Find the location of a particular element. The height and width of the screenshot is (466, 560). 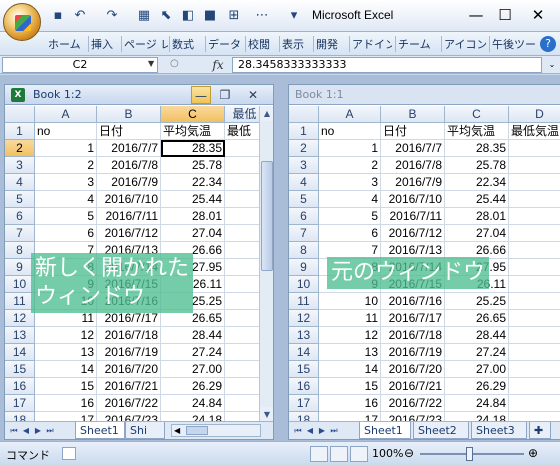

table-cell: 2016/7/16 is located at coordinates (413, 301).